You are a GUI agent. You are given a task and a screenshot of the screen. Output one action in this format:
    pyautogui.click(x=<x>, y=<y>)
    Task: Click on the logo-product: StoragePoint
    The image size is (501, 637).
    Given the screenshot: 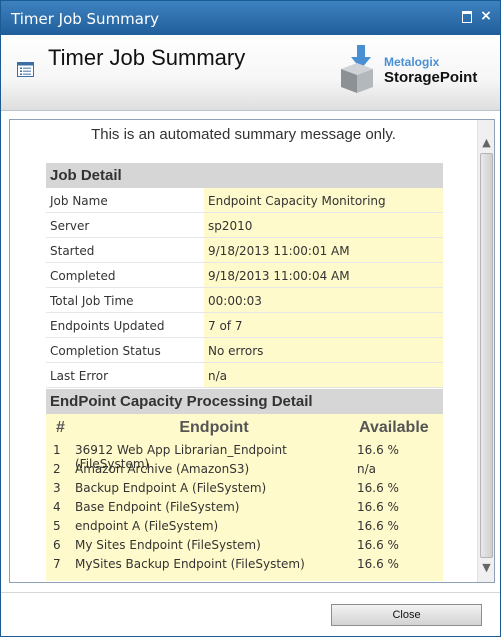 What is the action you would take?
    pyautogui.click(x=431, y=77)
    